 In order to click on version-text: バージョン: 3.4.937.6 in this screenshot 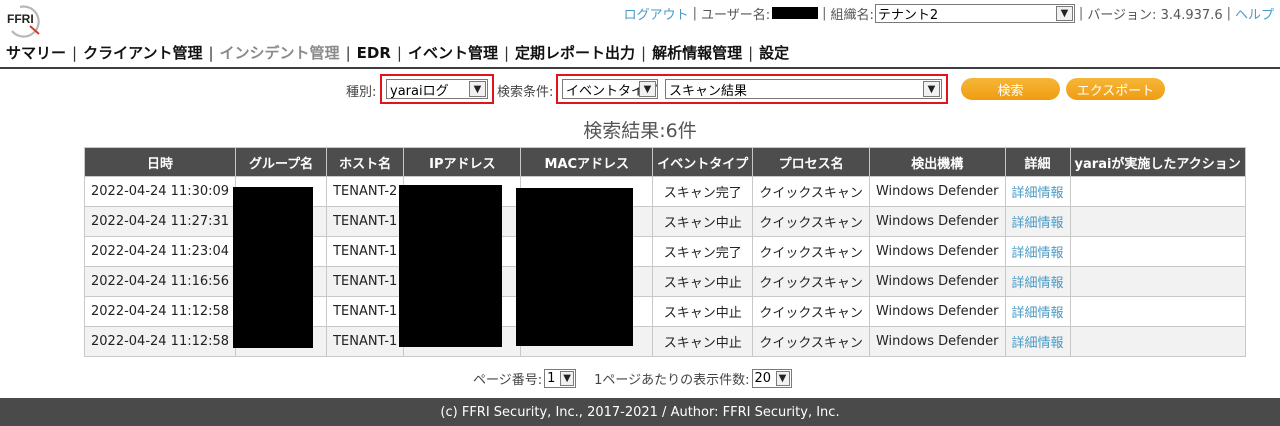, I will do `click(1155, 15)`.